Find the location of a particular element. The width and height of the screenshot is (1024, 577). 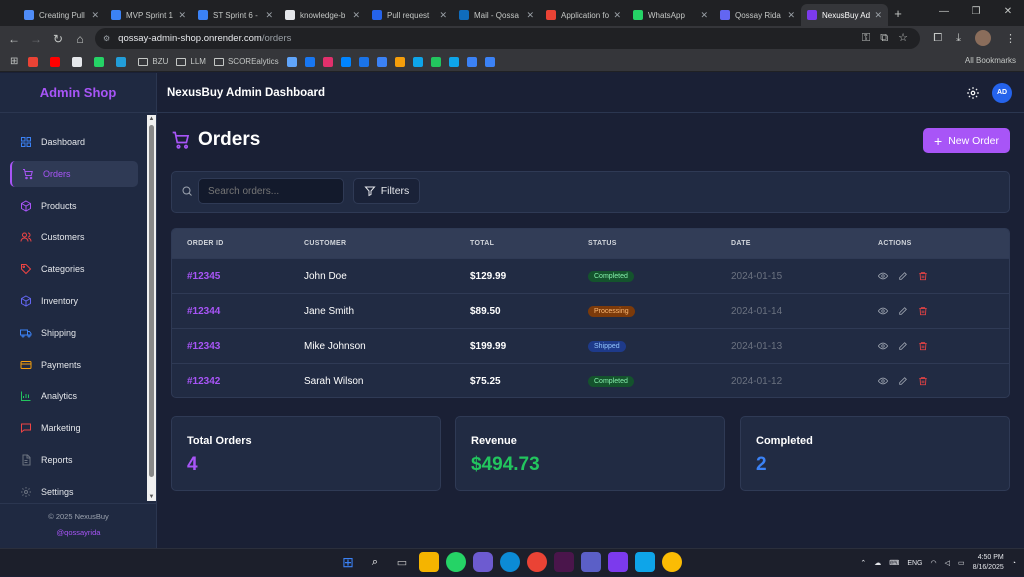

order-id-link: #12345 is located at coordinates (203, 276).